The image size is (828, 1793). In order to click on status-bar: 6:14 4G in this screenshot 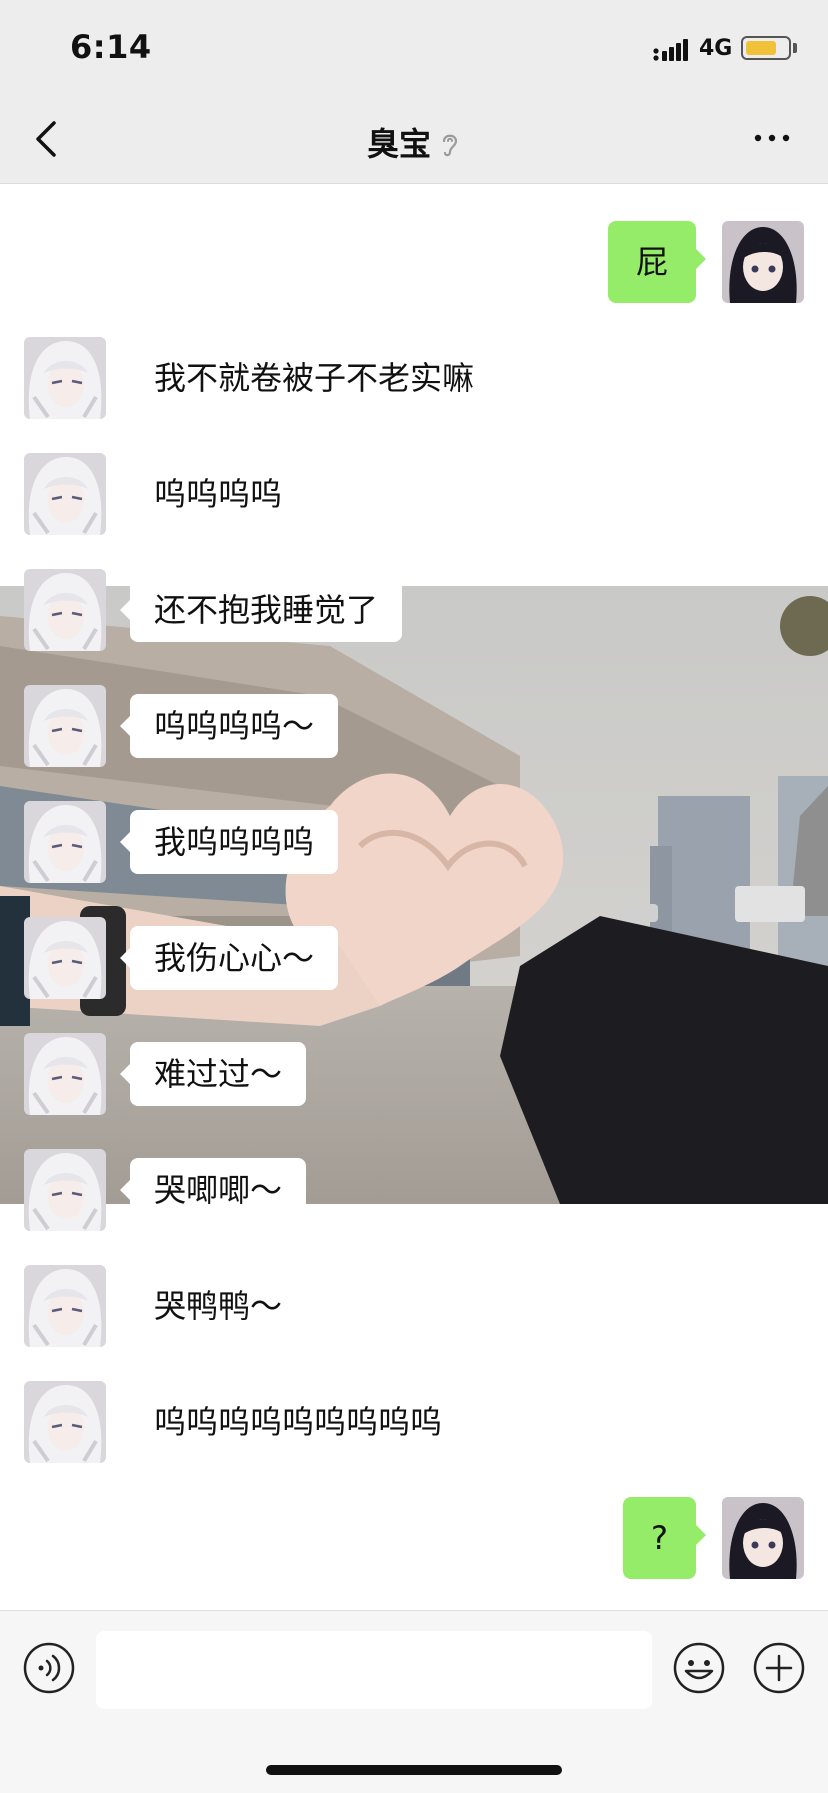, I will do `click(414, 47)`.